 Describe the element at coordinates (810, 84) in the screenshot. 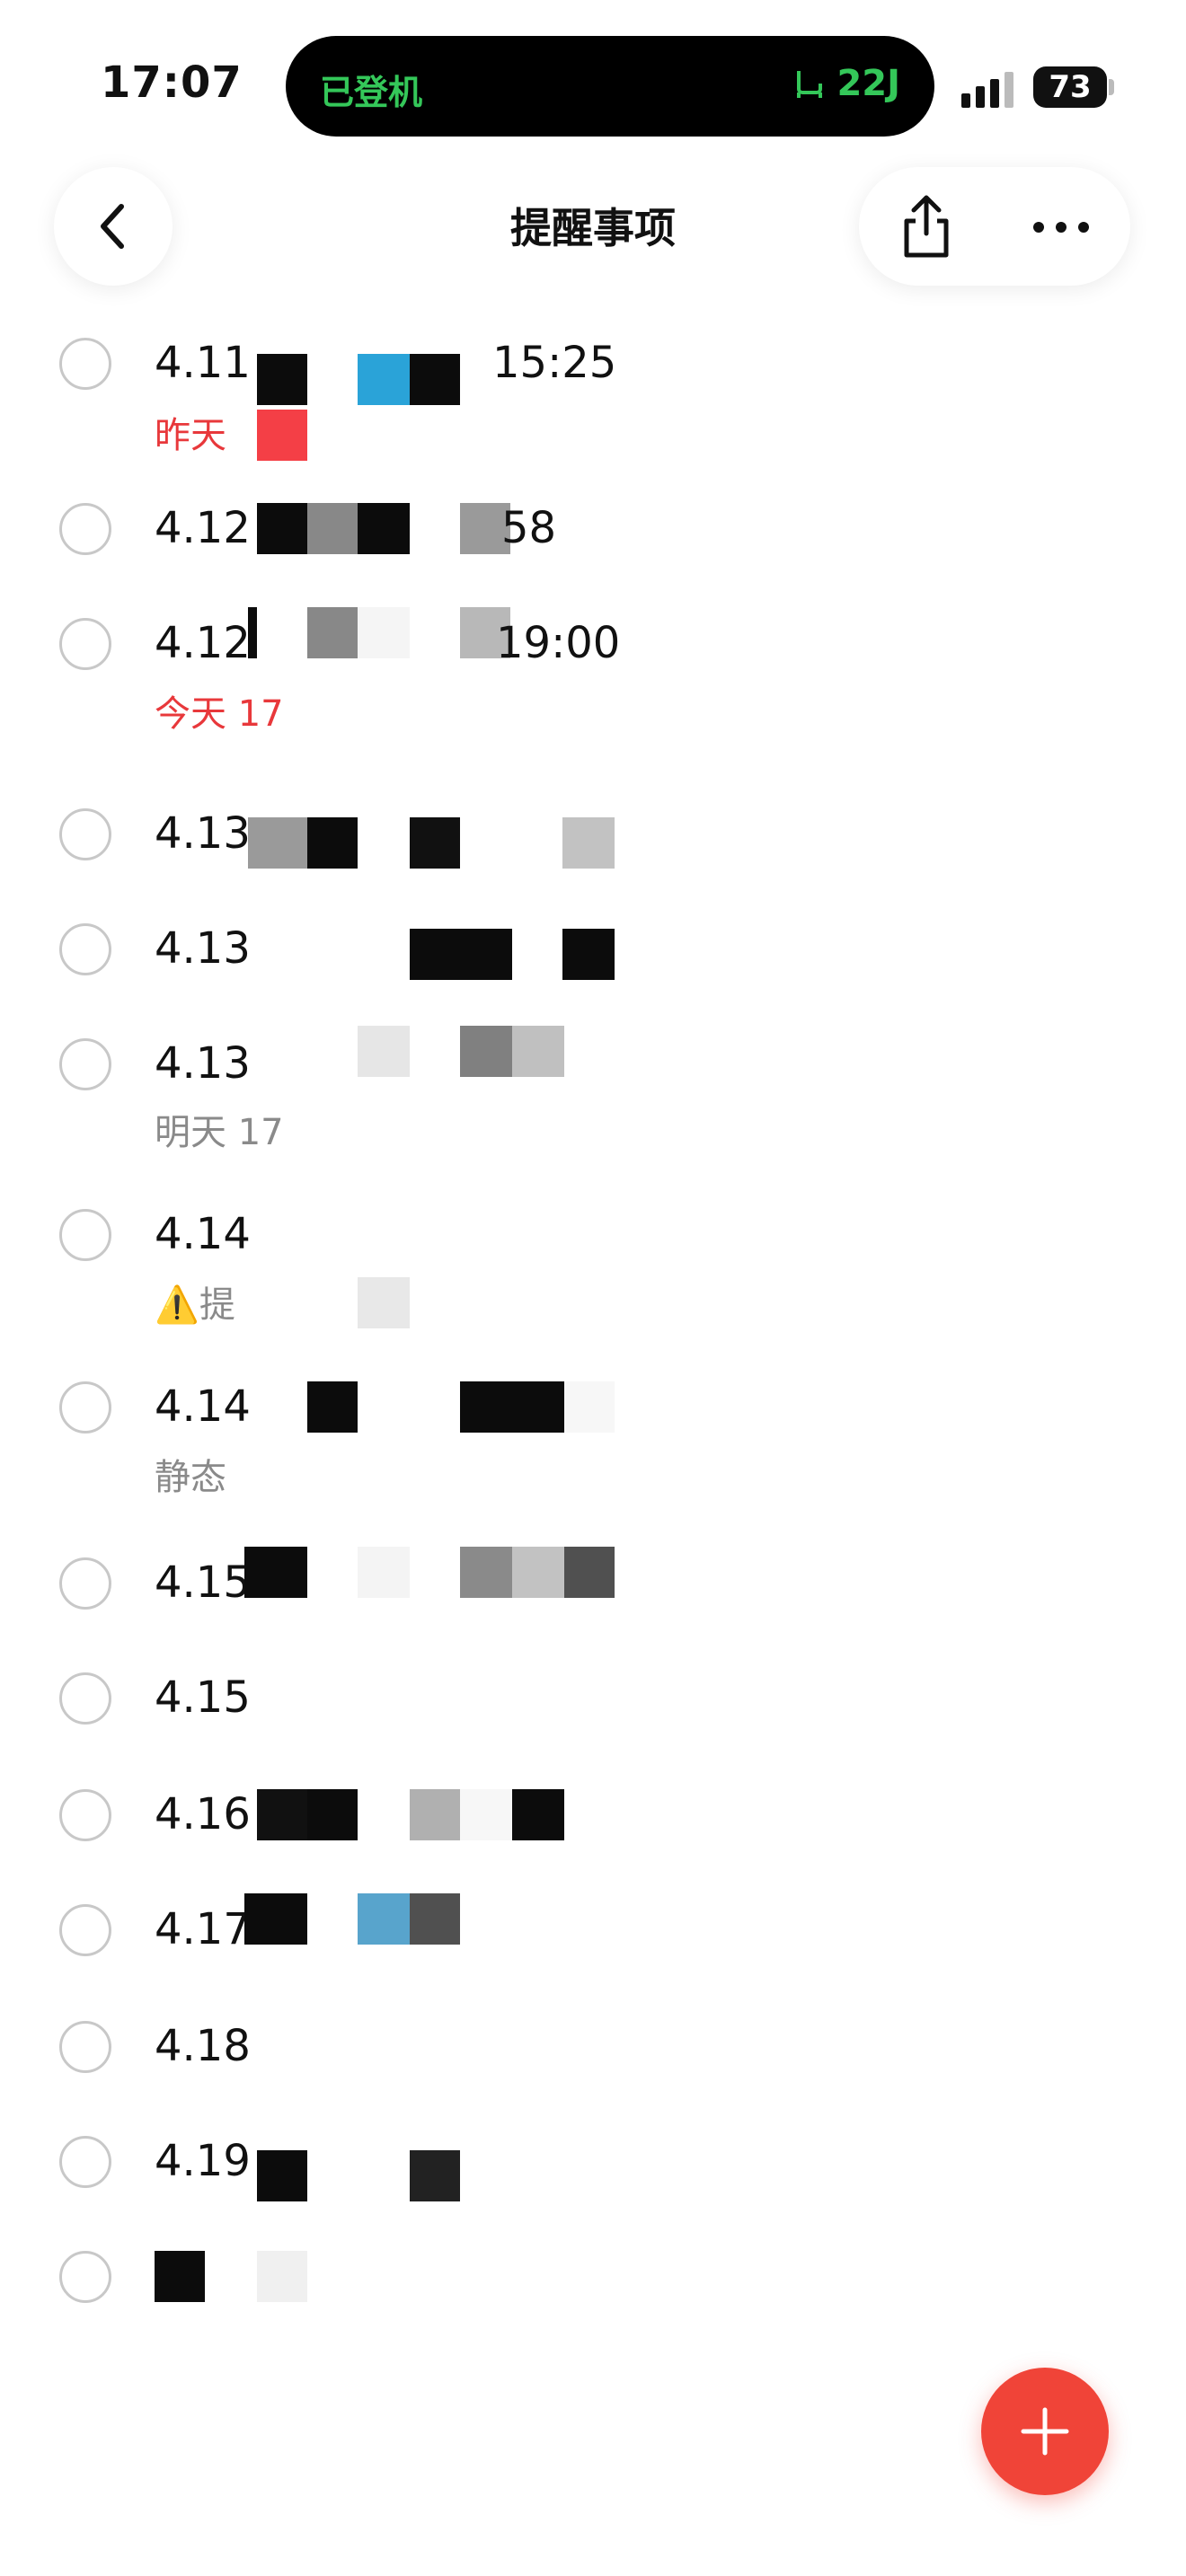

I see `seat-icon` at that location.